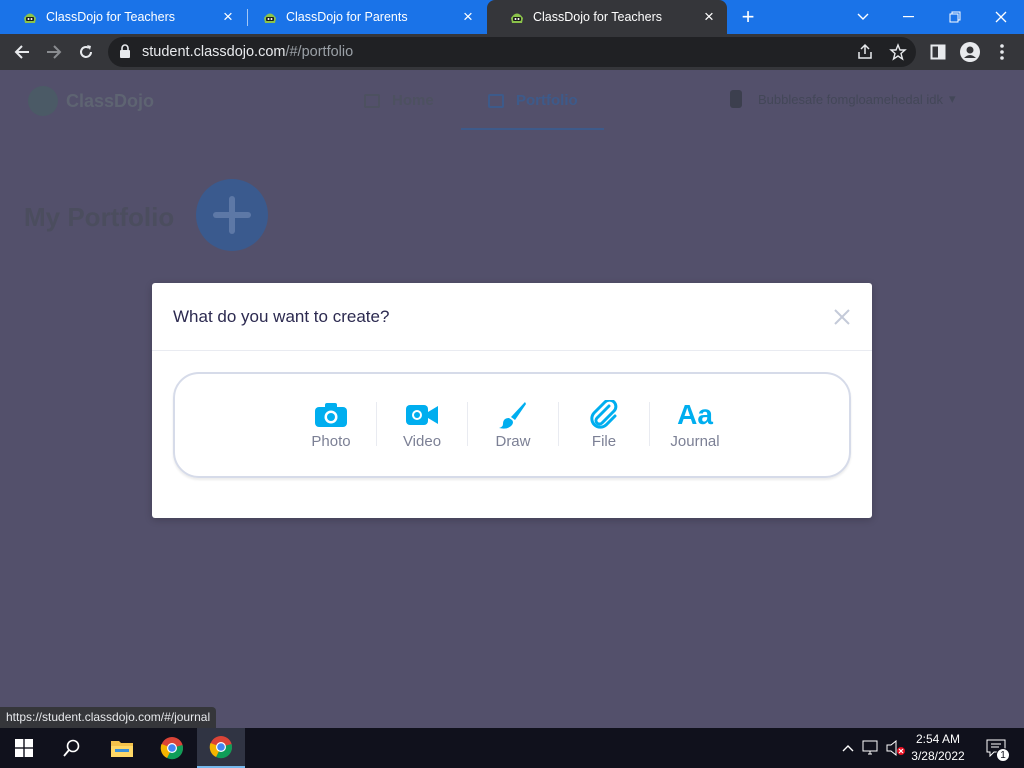 The image size is (1024, 768). I want to click on back-button, so click(22, 52).